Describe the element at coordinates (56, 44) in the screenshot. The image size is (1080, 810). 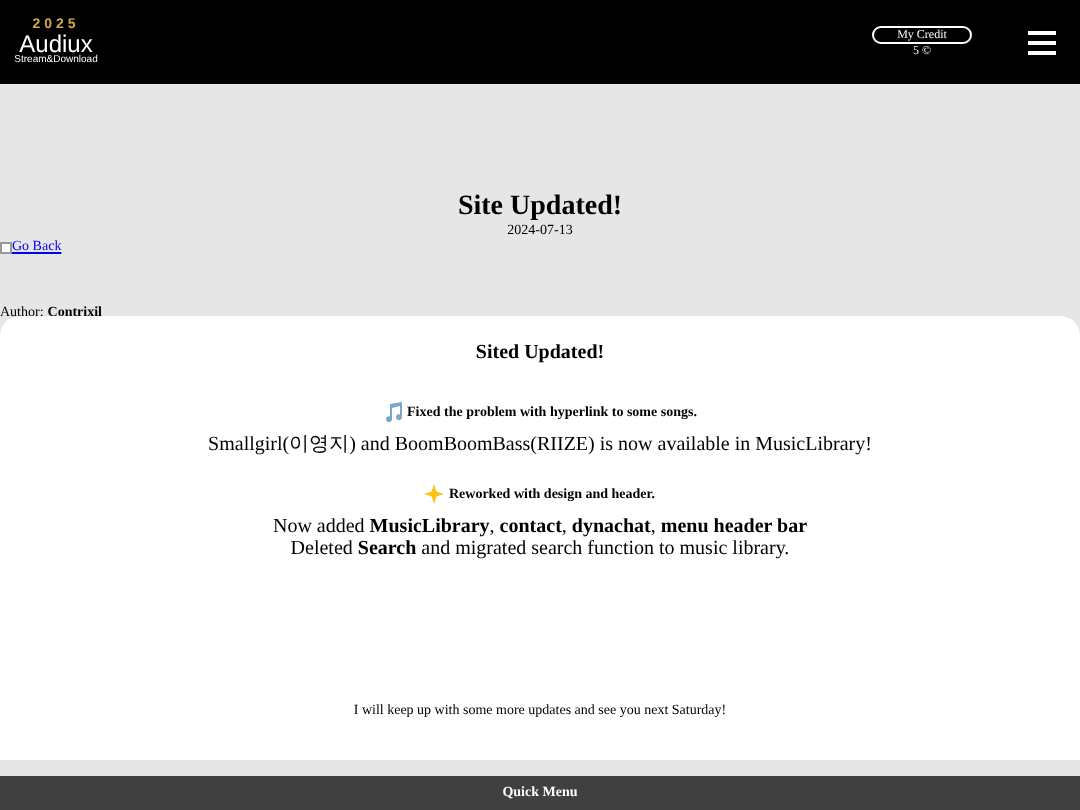
I see `logo-wordmark: Audiux` at that location.